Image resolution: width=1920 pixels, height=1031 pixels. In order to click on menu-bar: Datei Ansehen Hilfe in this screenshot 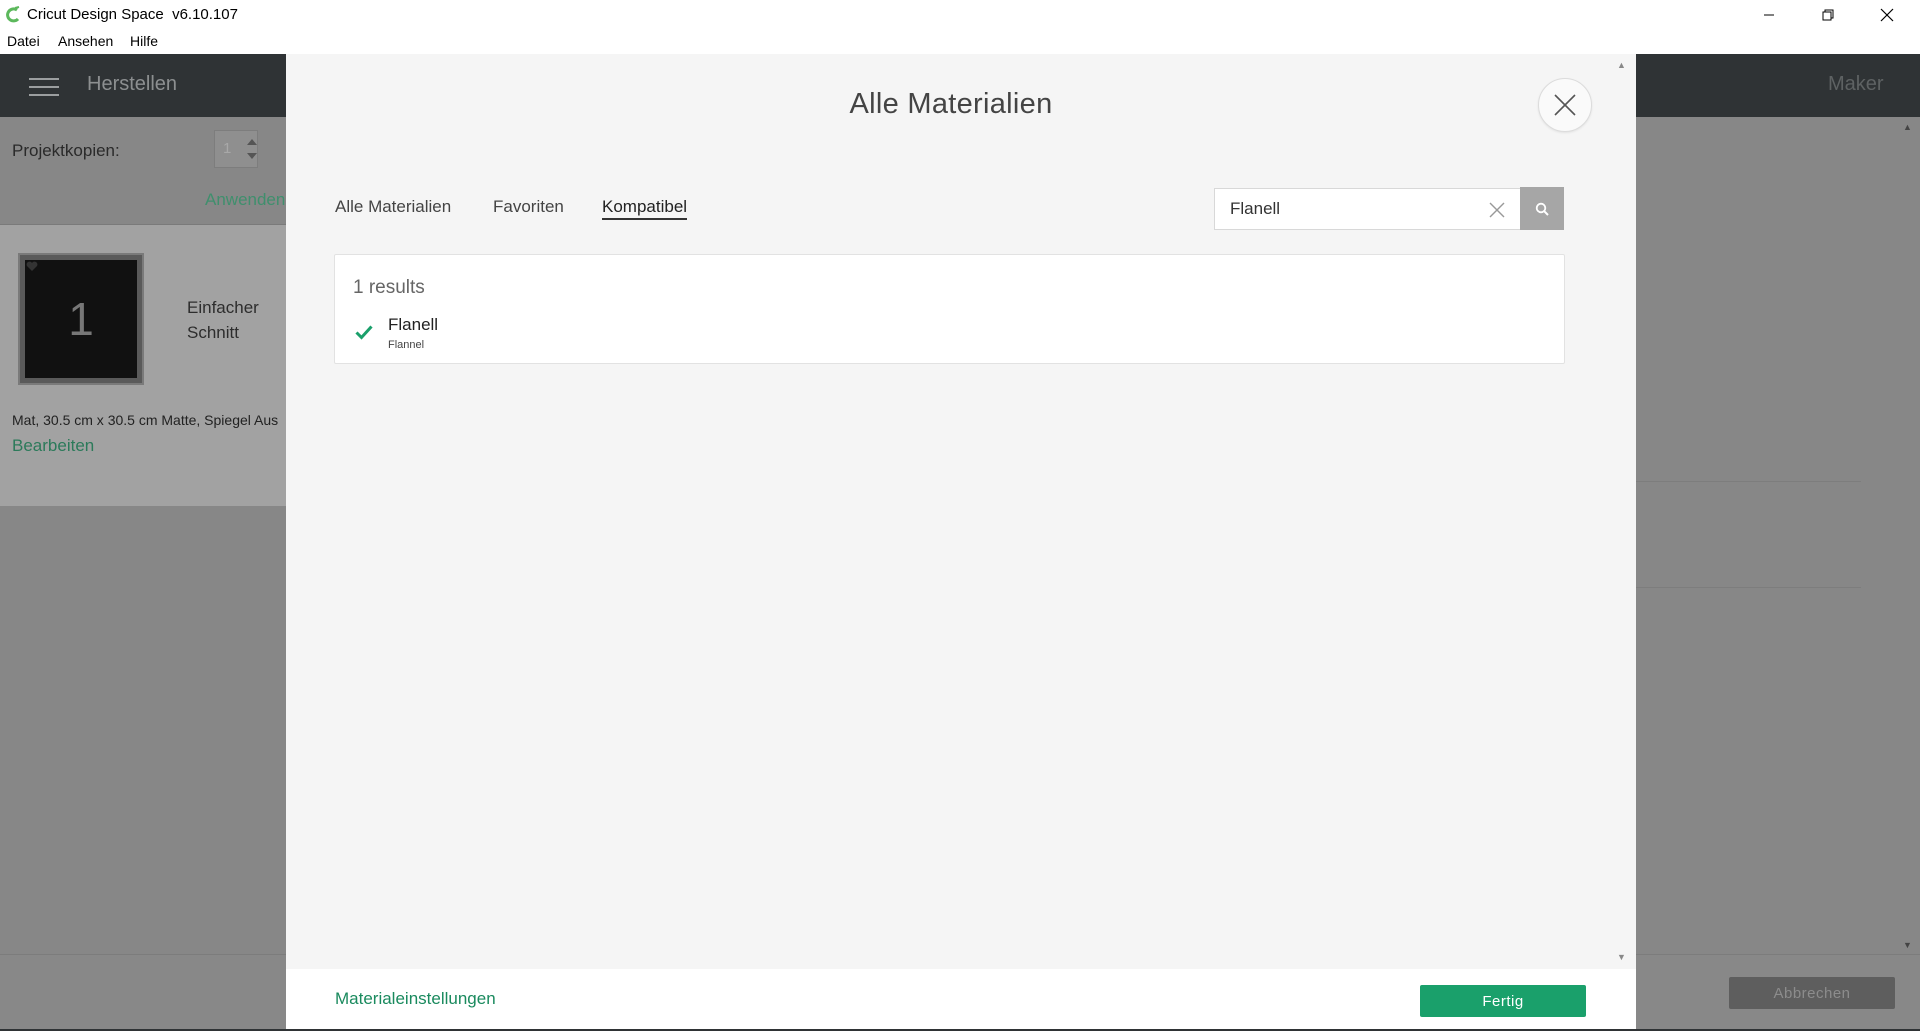, I will do `click(960, 42)`.